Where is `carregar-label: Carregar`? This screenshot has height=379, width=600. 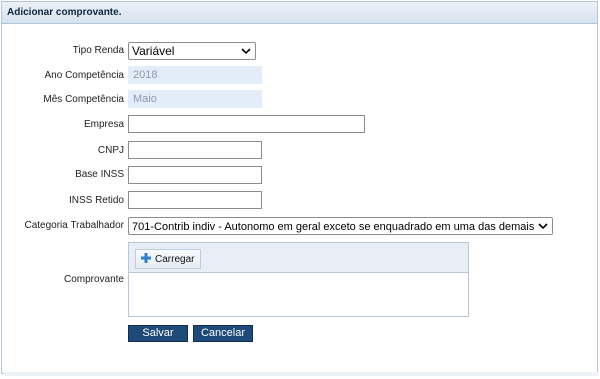
carregar-label: Carregar is located at coordinates (175, 259).